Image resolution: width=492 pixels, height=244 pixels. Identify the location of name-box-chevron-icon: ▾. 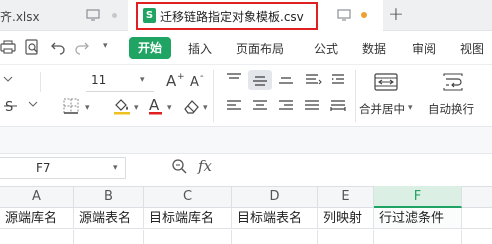
(115, 168).